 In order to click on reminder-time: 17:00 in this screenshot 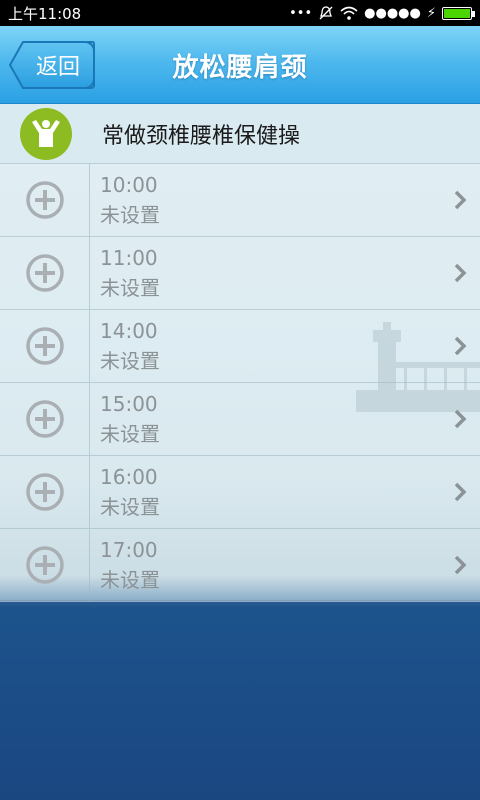, I will do `click(129, 549)`.